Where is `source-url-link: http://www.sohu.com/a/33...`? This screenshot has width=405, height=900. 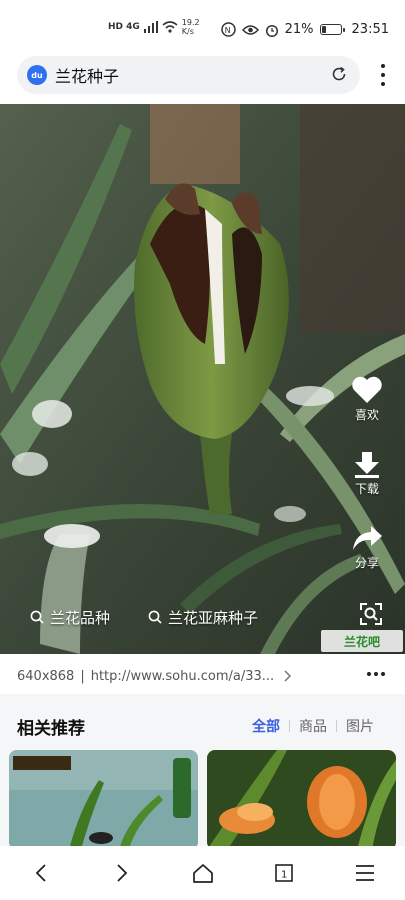 source-url-link: http://www.sohu.com/a/33... is located at coordinates (182, 676).